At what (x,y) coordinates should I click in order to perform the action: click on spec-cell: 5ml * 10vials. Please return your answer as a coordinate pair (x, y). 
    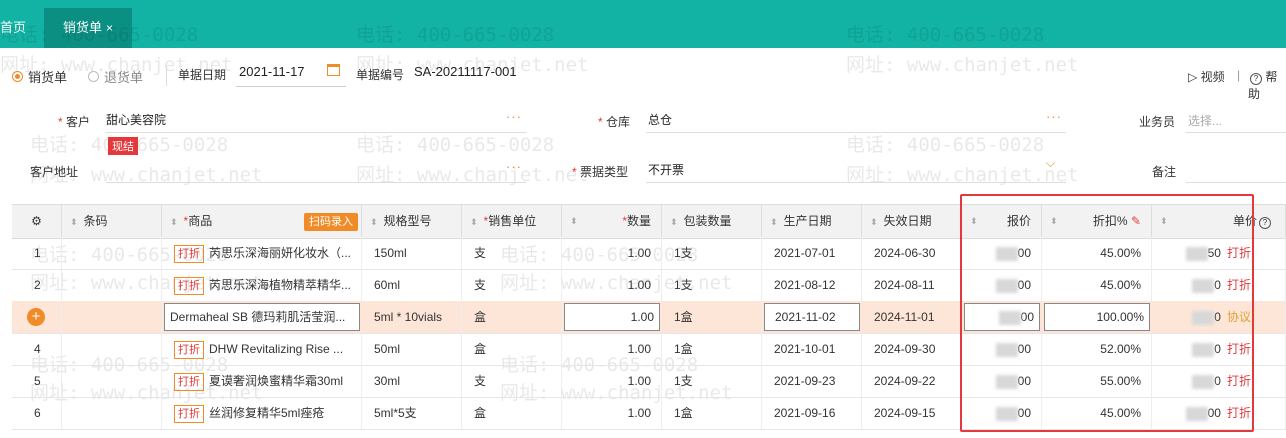
    Looking at the image, I should click on (412, 317).